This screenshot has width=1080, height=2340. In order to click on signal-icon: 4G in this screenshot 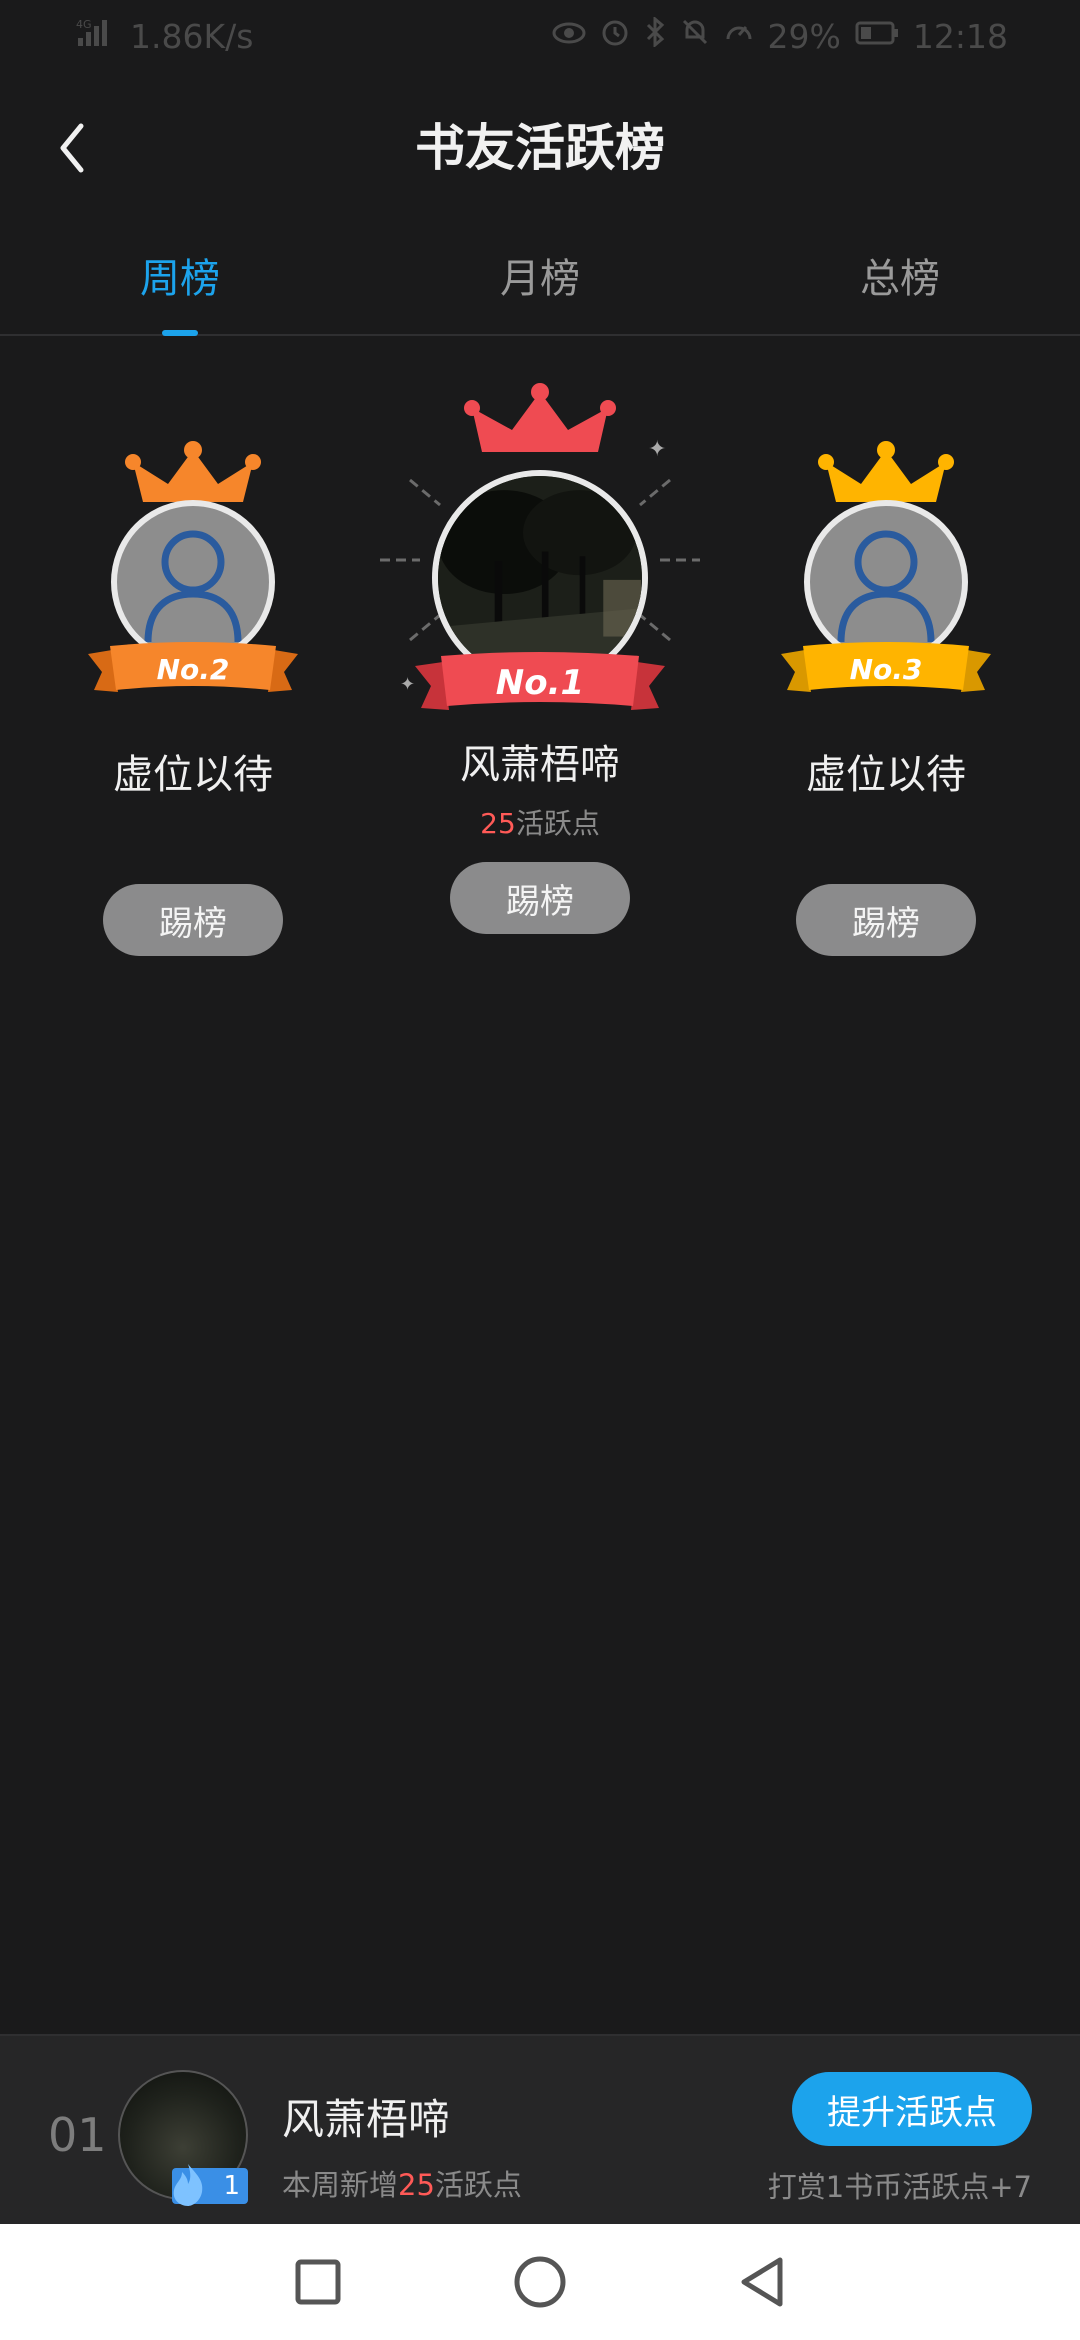, I will do `click(96, 36)`.